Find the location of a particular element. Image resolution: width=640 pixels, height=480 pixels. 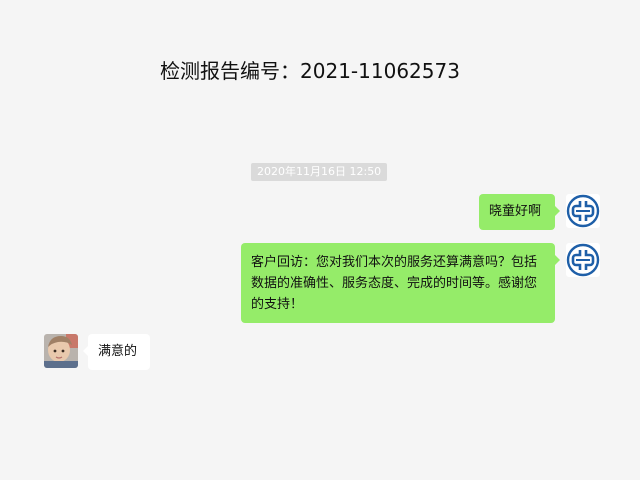

incoming-message-bubble: 满意的 is located at coordinates (116, 352).